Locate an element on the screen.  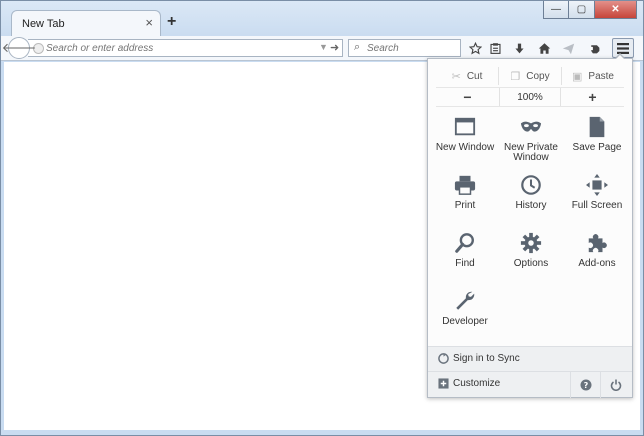
star-icon is located at coordinates (475, 48).